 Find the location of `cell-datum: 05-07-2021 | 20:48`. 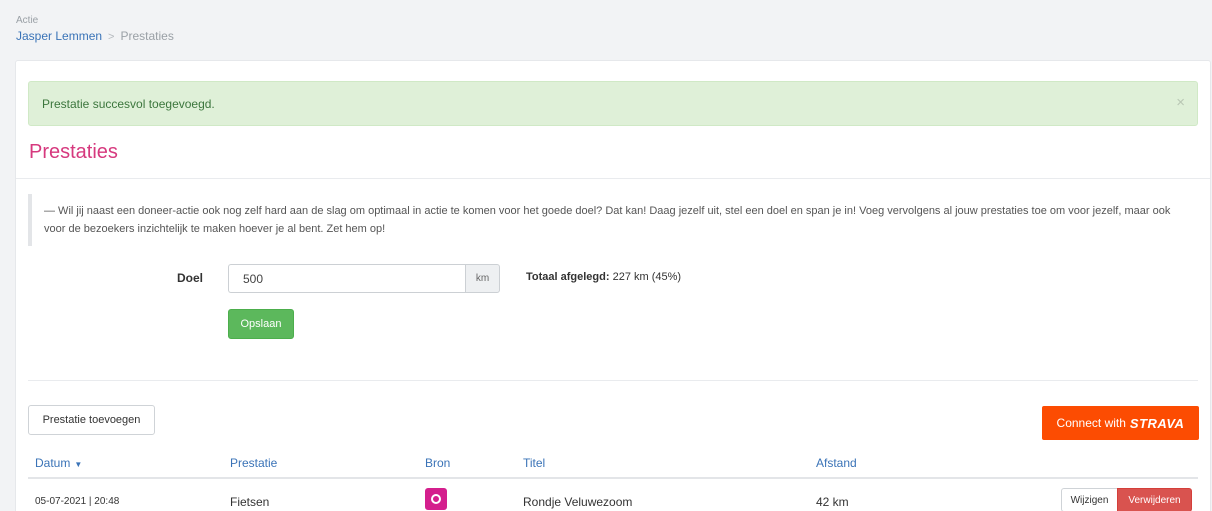

cell-datum: 05-07-2021 | 20:48 is located at coordinates (77, 501).